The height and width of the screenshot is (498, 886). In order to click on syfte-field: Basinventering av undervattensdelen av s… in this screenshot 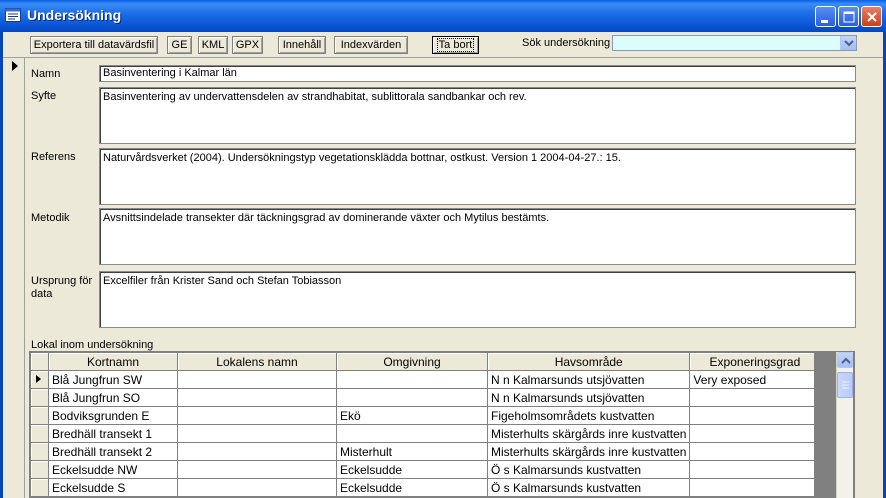, I will do `click(477, 115)`.